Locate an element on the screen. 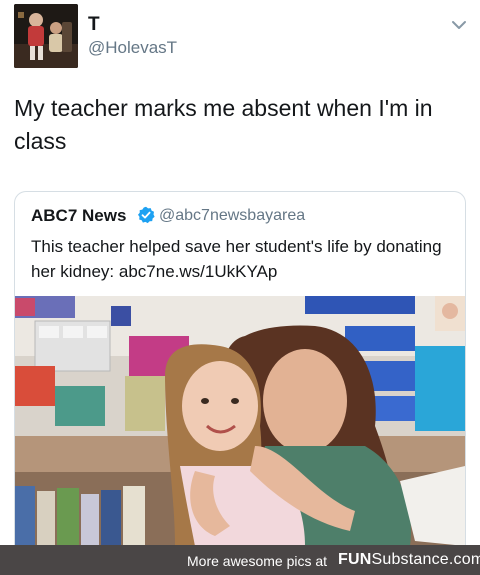  footer-brand: FUNSubstance.com is located at coordinates (409, 560).